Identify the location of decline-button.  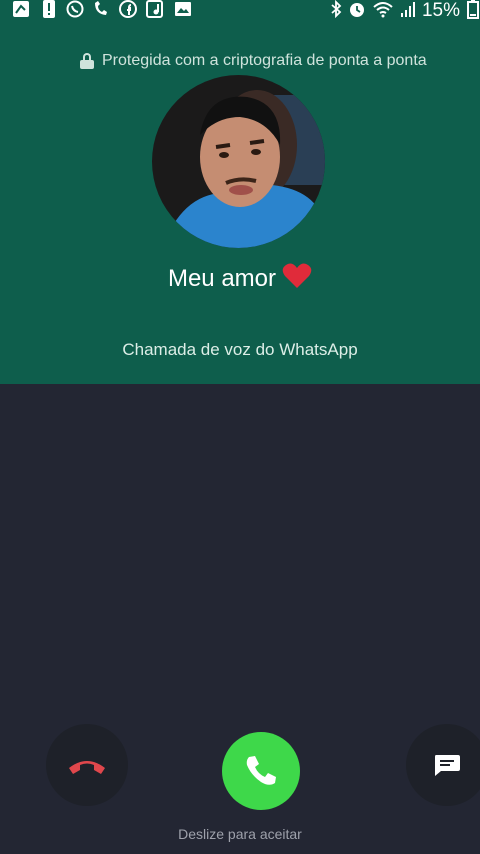
(87, 765).